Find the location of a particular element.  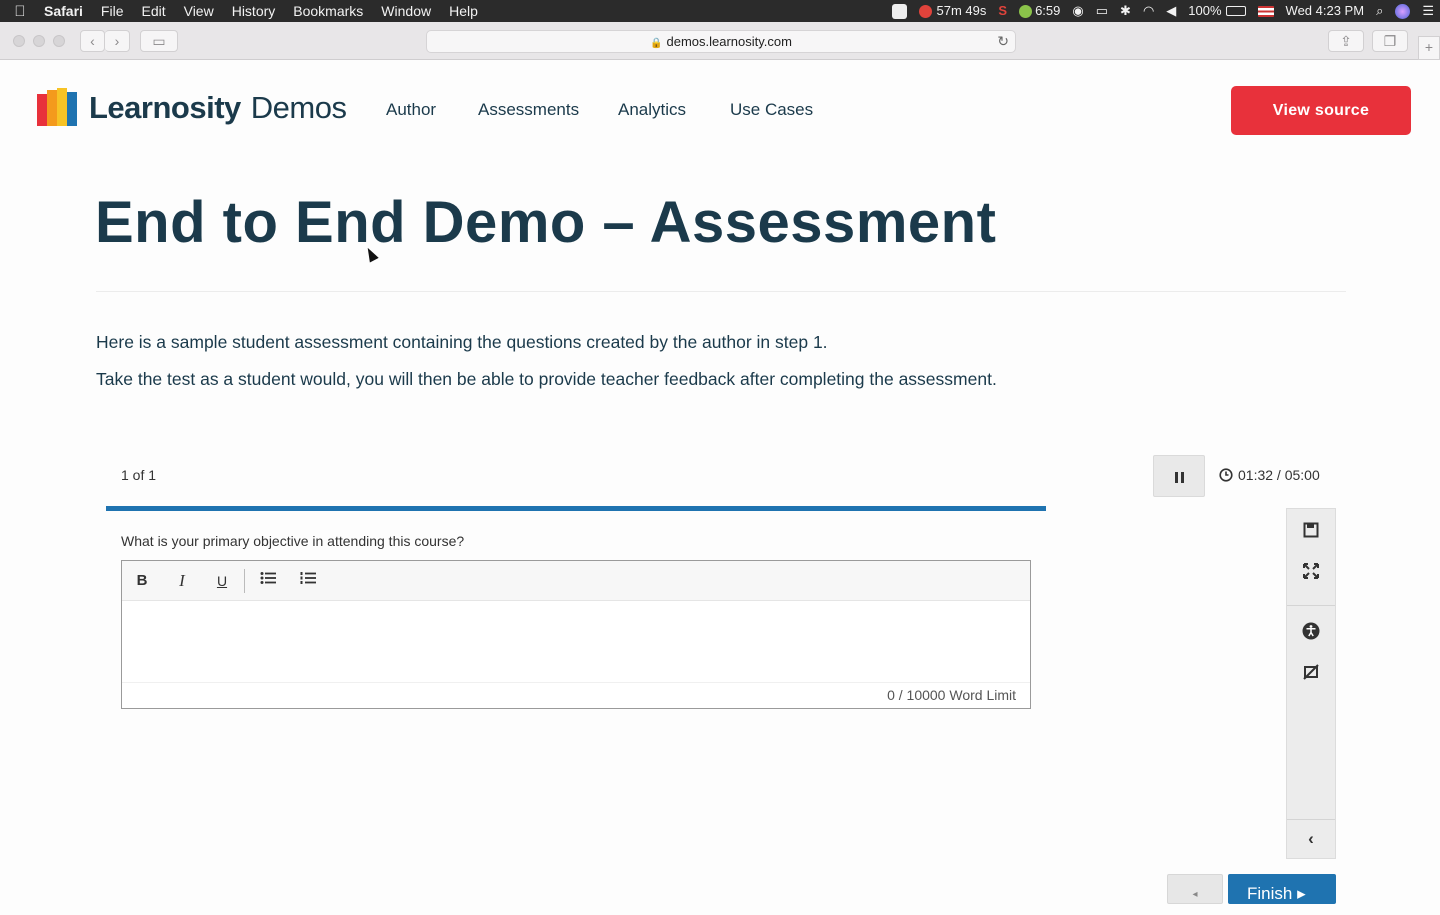

share-button: ⇪ is located at coordinates (1346, 41).